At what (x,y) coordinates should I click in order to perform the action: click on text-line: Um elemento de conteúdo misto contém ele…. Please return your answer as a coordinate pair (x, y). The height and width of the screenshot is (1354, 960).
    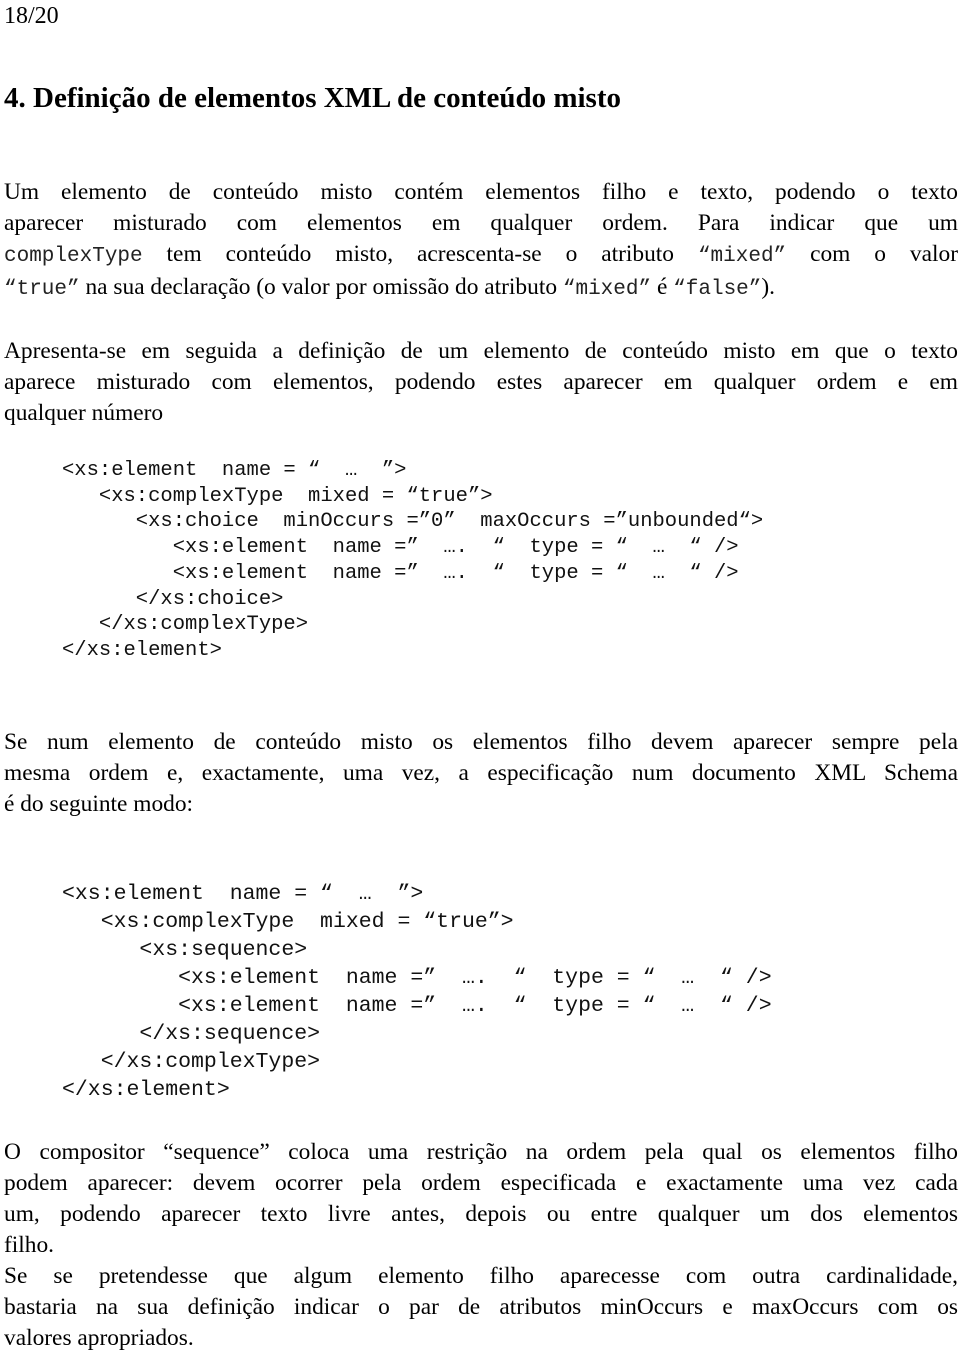
    Looking at the image, I should click on (481, 192).